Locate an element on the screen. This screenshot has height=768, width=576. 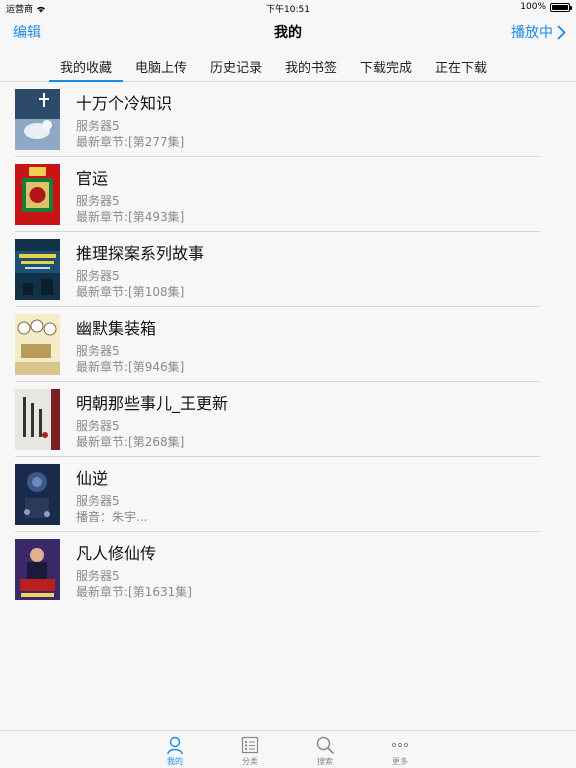
book-title: 官运 is located at coordinates (92, 178).